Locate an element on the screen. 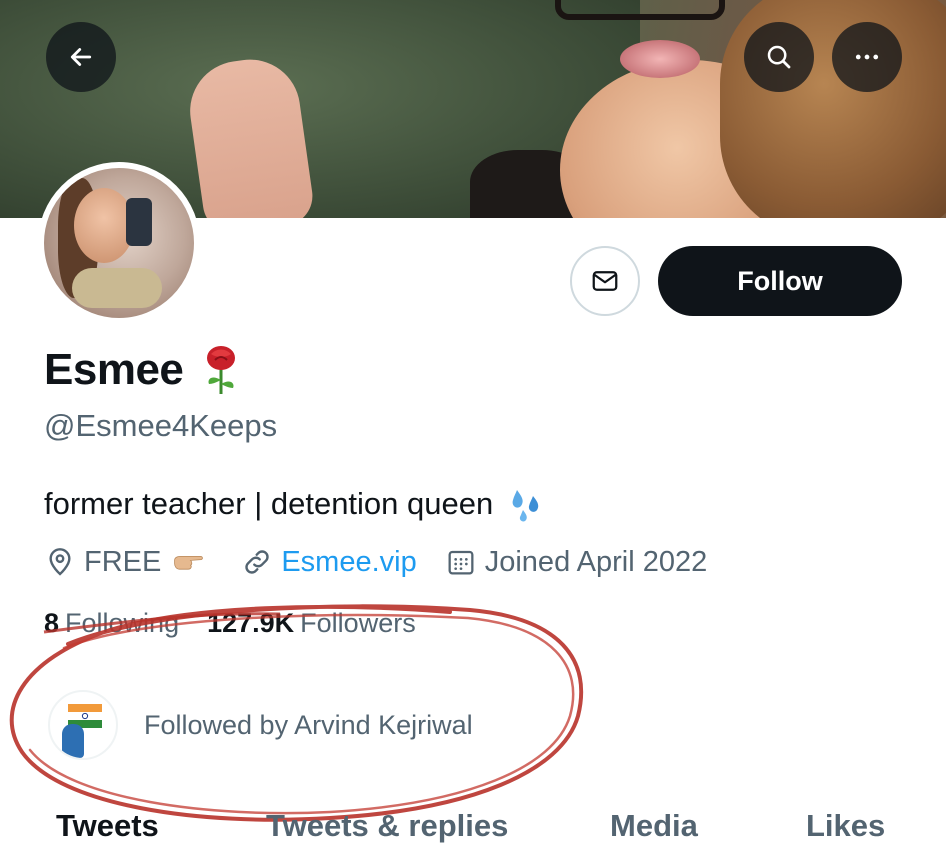 The height and width of the screenshot is (857, 946). avatar-phone is located at coordinates (139, 222).